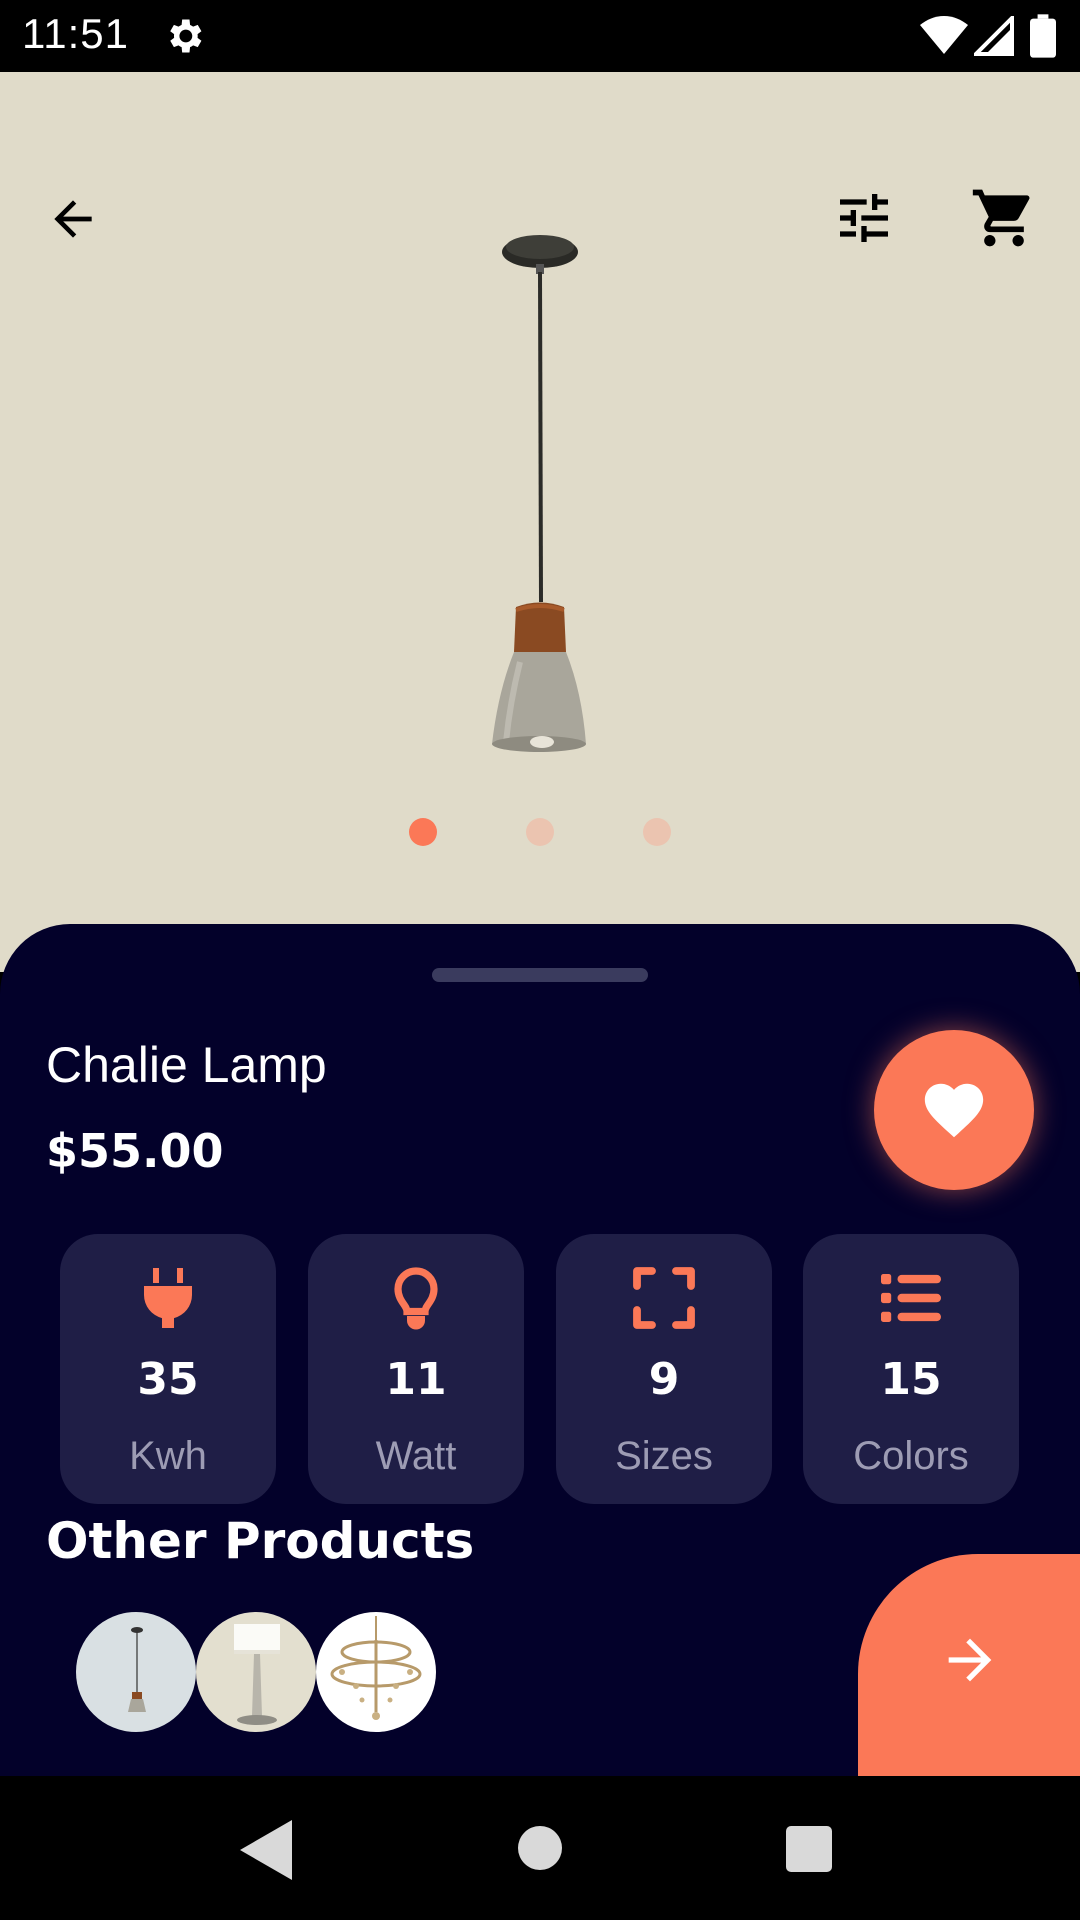 The image size is (1080, 1920). Describe the element at coordinates (540, 36) in the screenshot. I see `status-bar: 11:51` at that location.